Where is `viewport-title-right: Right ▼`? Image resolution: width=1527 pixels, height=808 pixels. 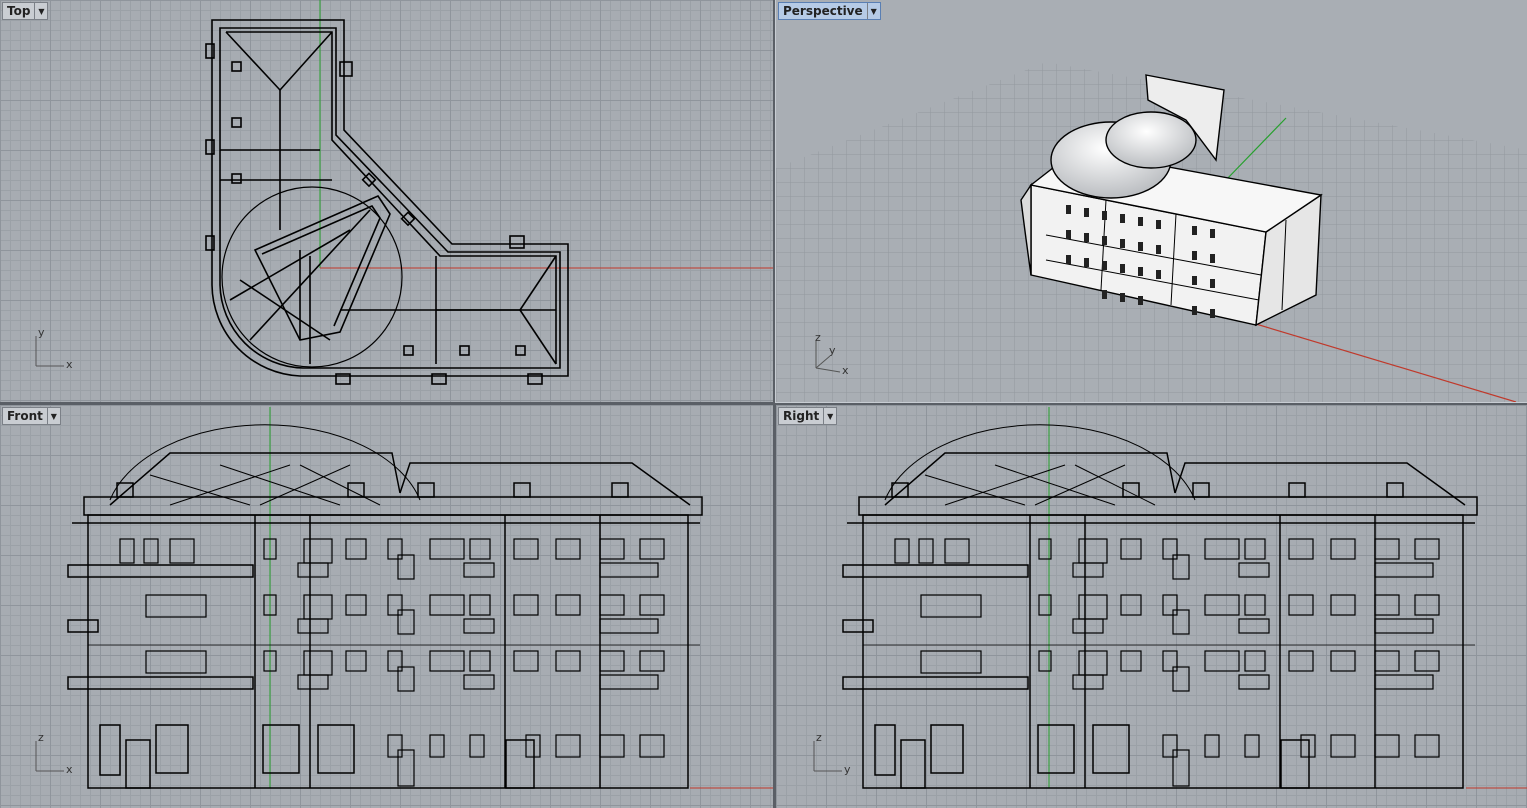
viewport-title-right: Right ▼ is located at coordinates (808, 416).